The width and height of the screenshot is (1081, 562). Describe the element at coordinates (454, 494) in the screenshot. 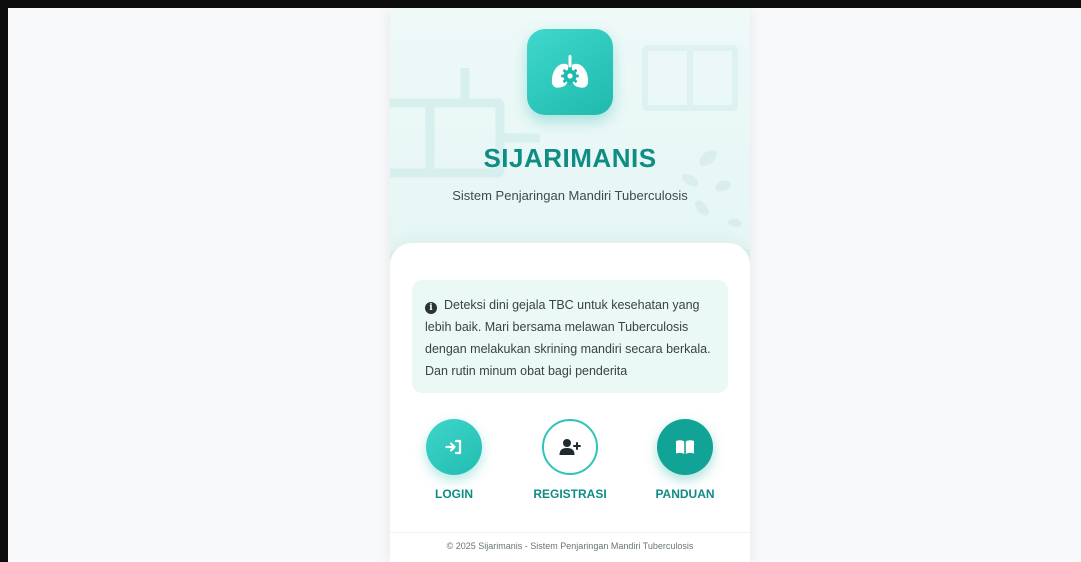

I see `login-label: LOGIN` at that location.